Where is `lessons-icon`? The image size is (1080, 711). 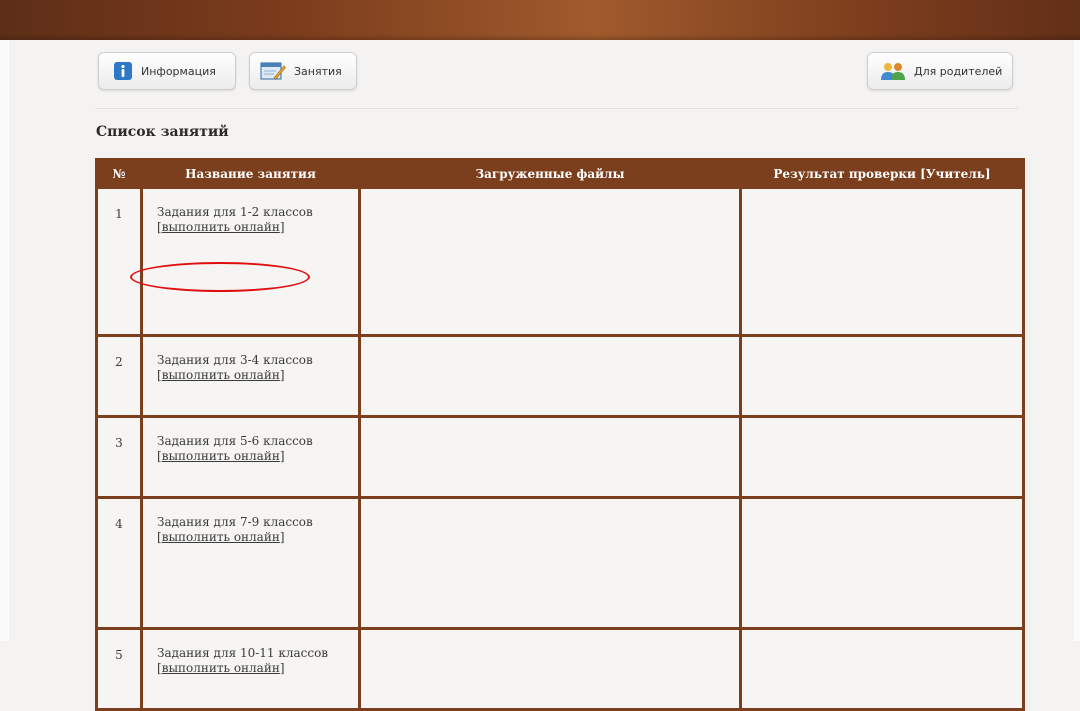
lessons-icon is located at coordinates (273, 71).